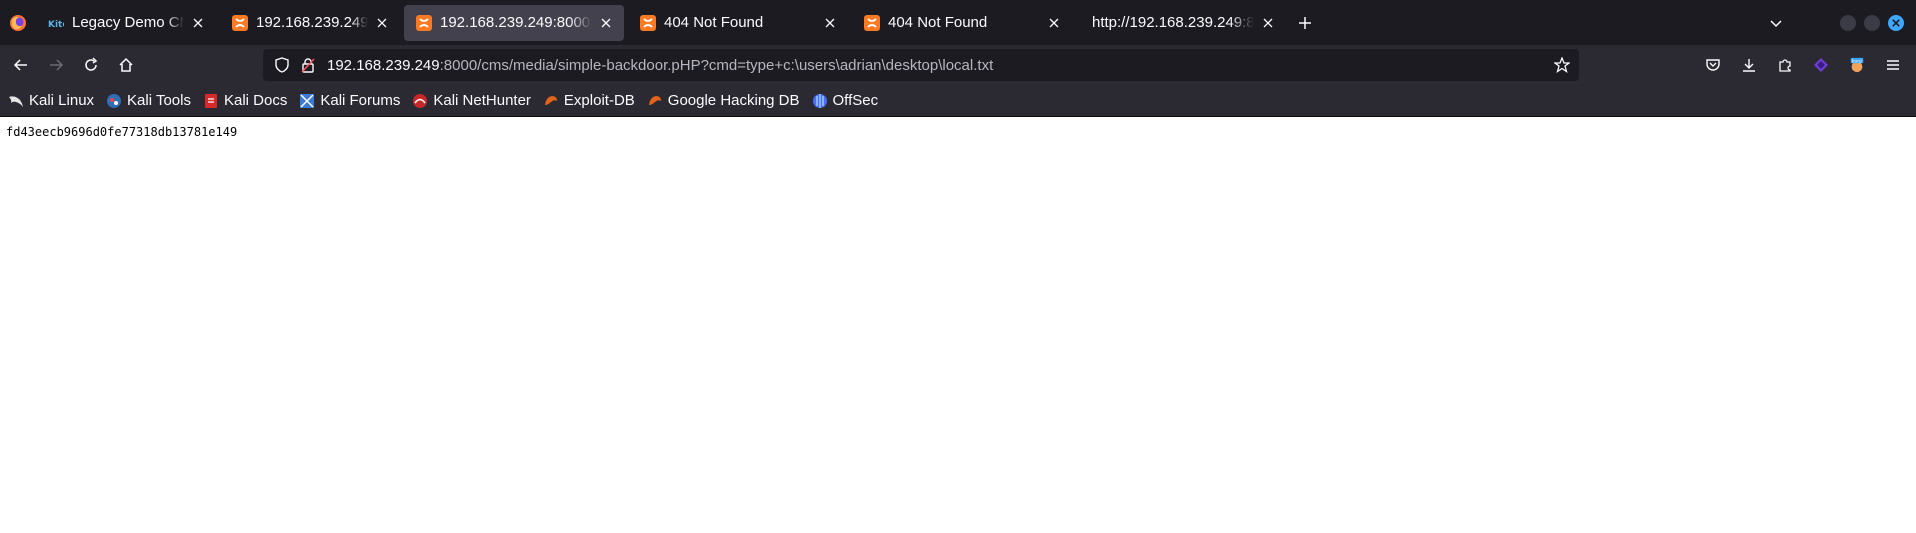 The width and height of the screenshot is (1916, 533). I want to click on bookmark-exploit-db: Exploit-DB, so click(589, 100).